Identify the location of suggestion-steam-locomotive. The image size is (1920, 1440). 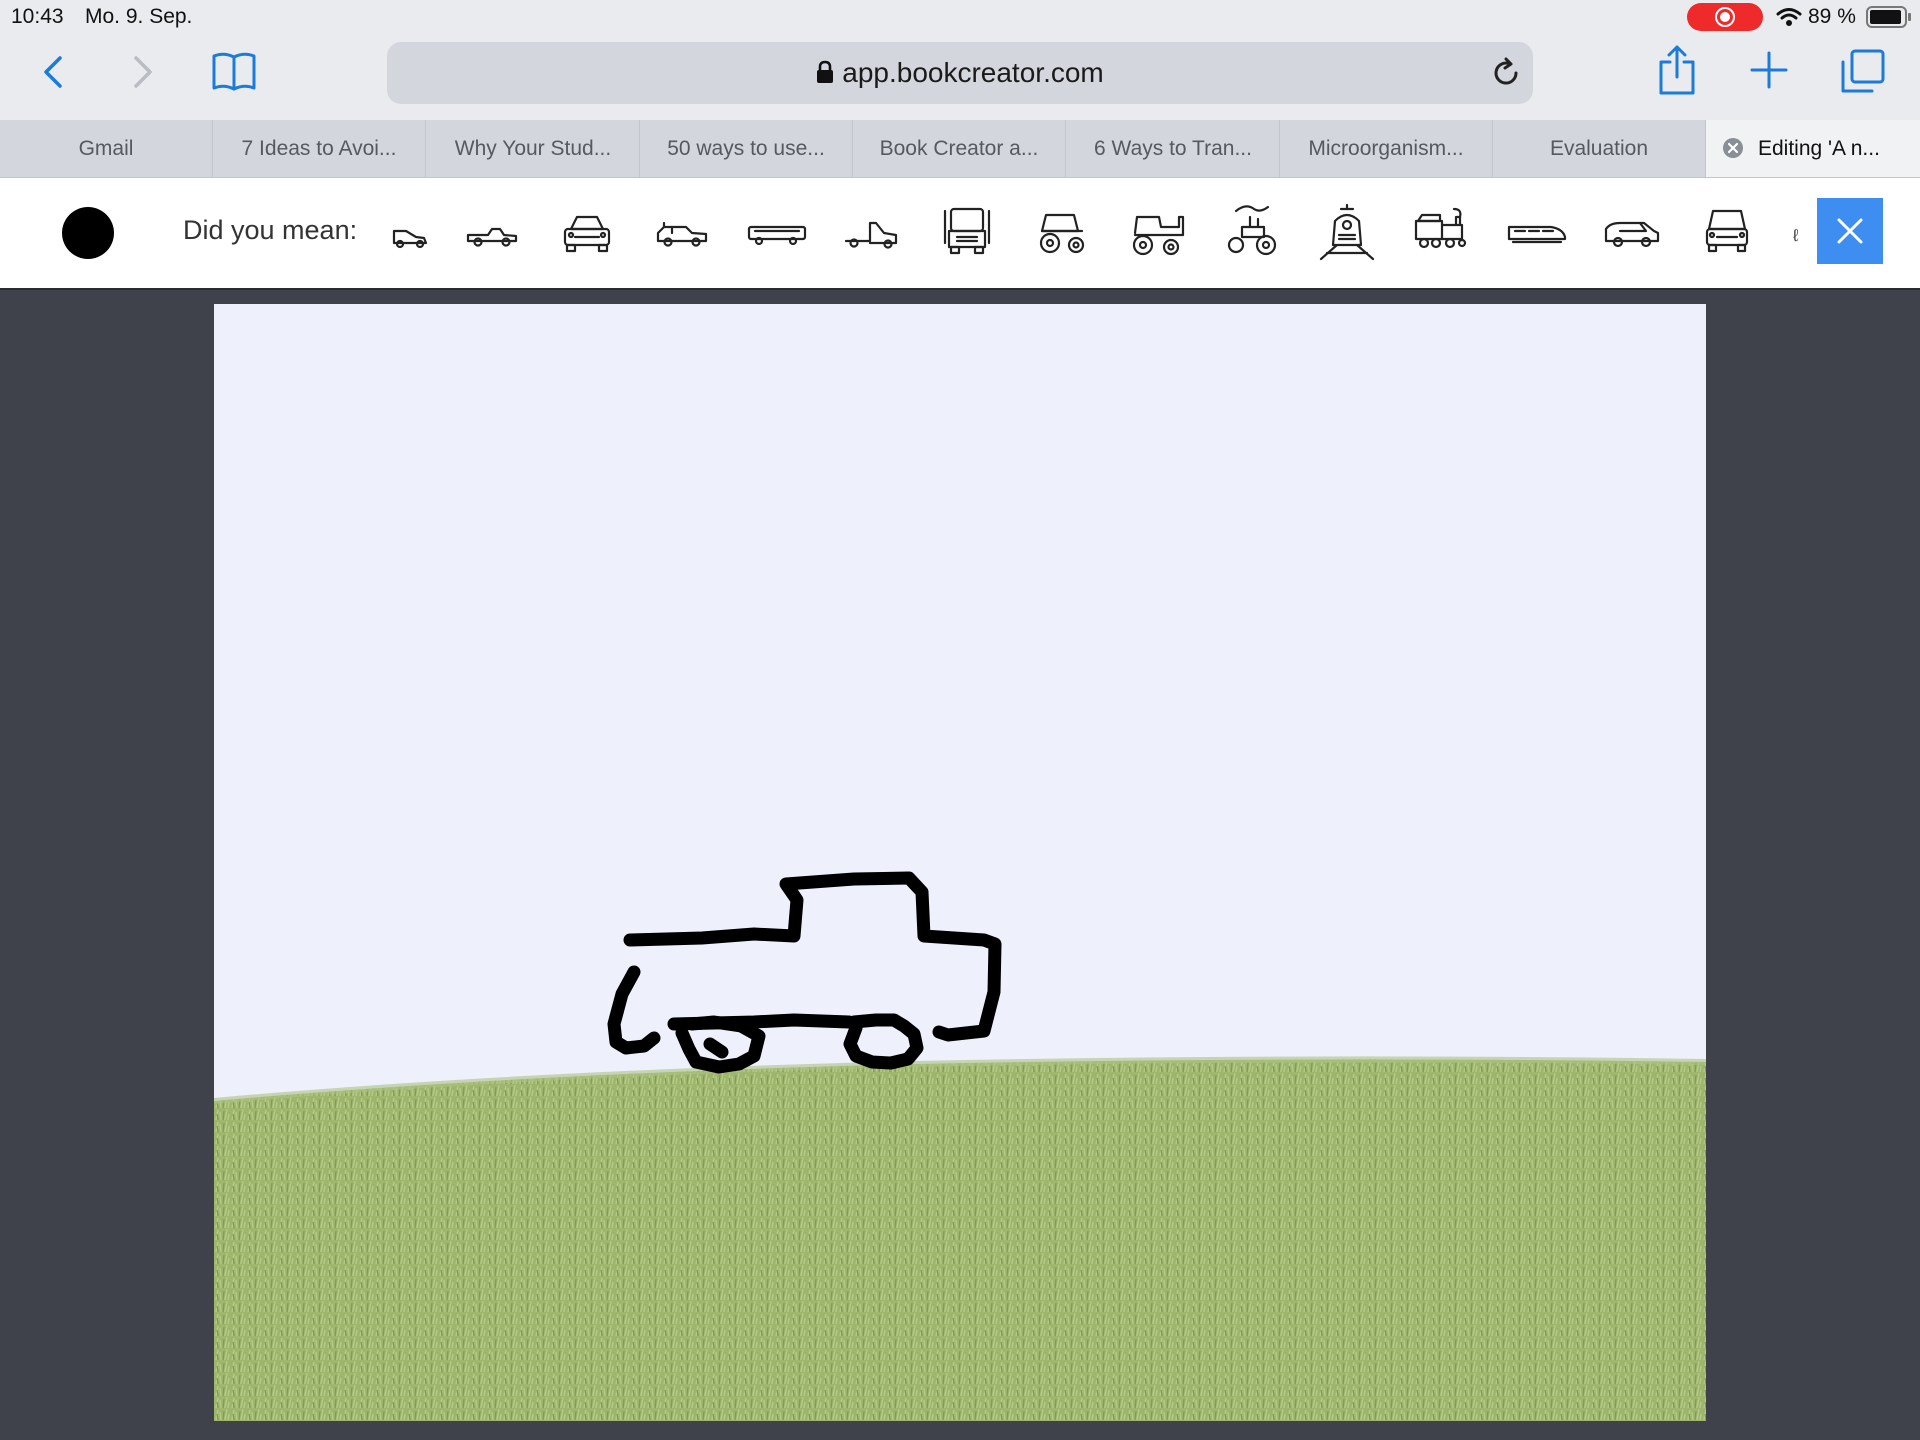
(1442, 233).